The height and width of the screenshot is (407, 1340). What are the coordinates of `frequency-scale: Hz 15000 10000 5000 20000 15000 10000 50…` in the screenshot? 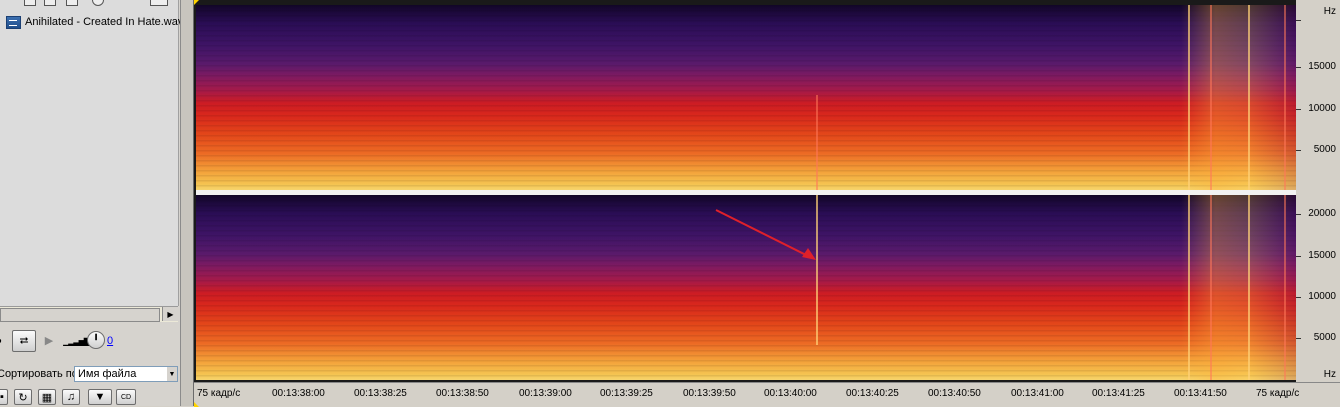 It's located at (1318, 191).